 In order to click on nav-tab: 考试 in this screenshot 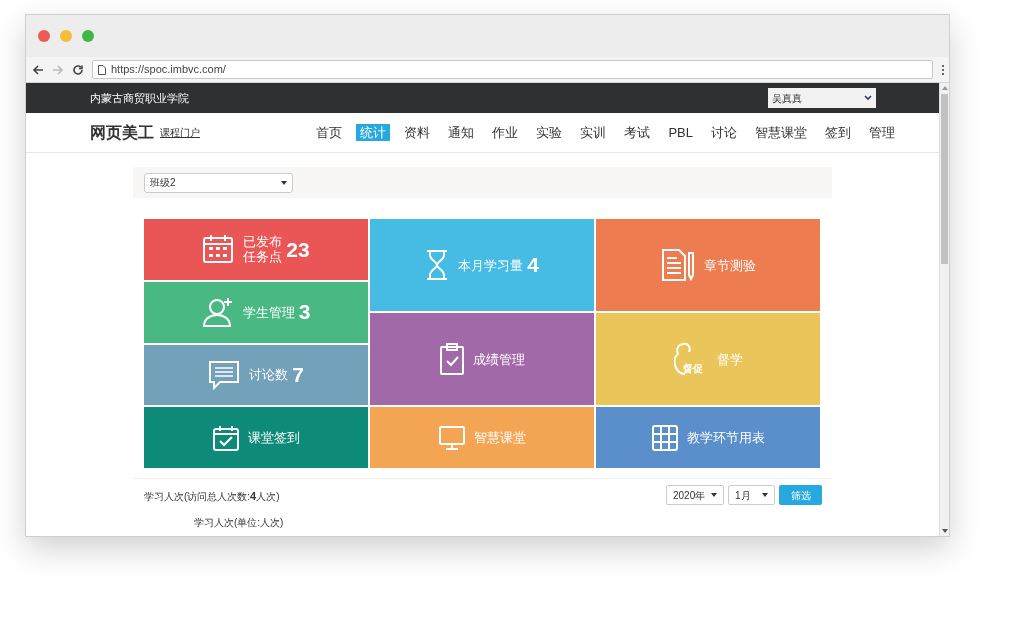, I will do `click(637, 132)`.